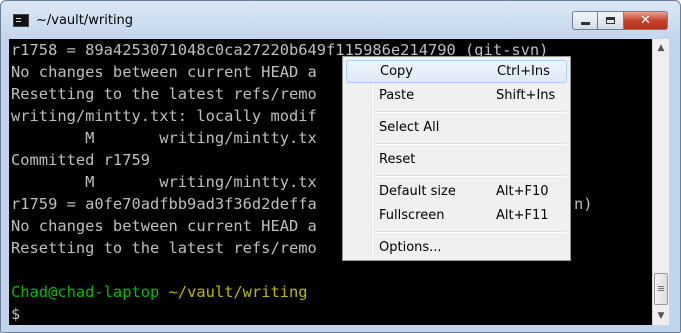 The height and width of the screenshot is (333, 681). What do you see at coordinates (85, 20) in the screenshot?
I see `window-title: ~/vault/writing` at bounding box center [85, 20].